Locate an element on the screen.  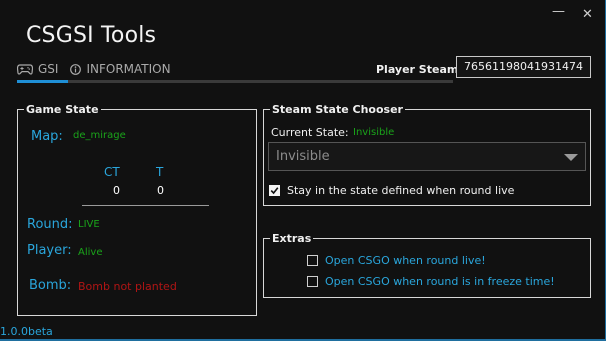
app-title: CSGSI Tools is located at coordinates (91, 35).